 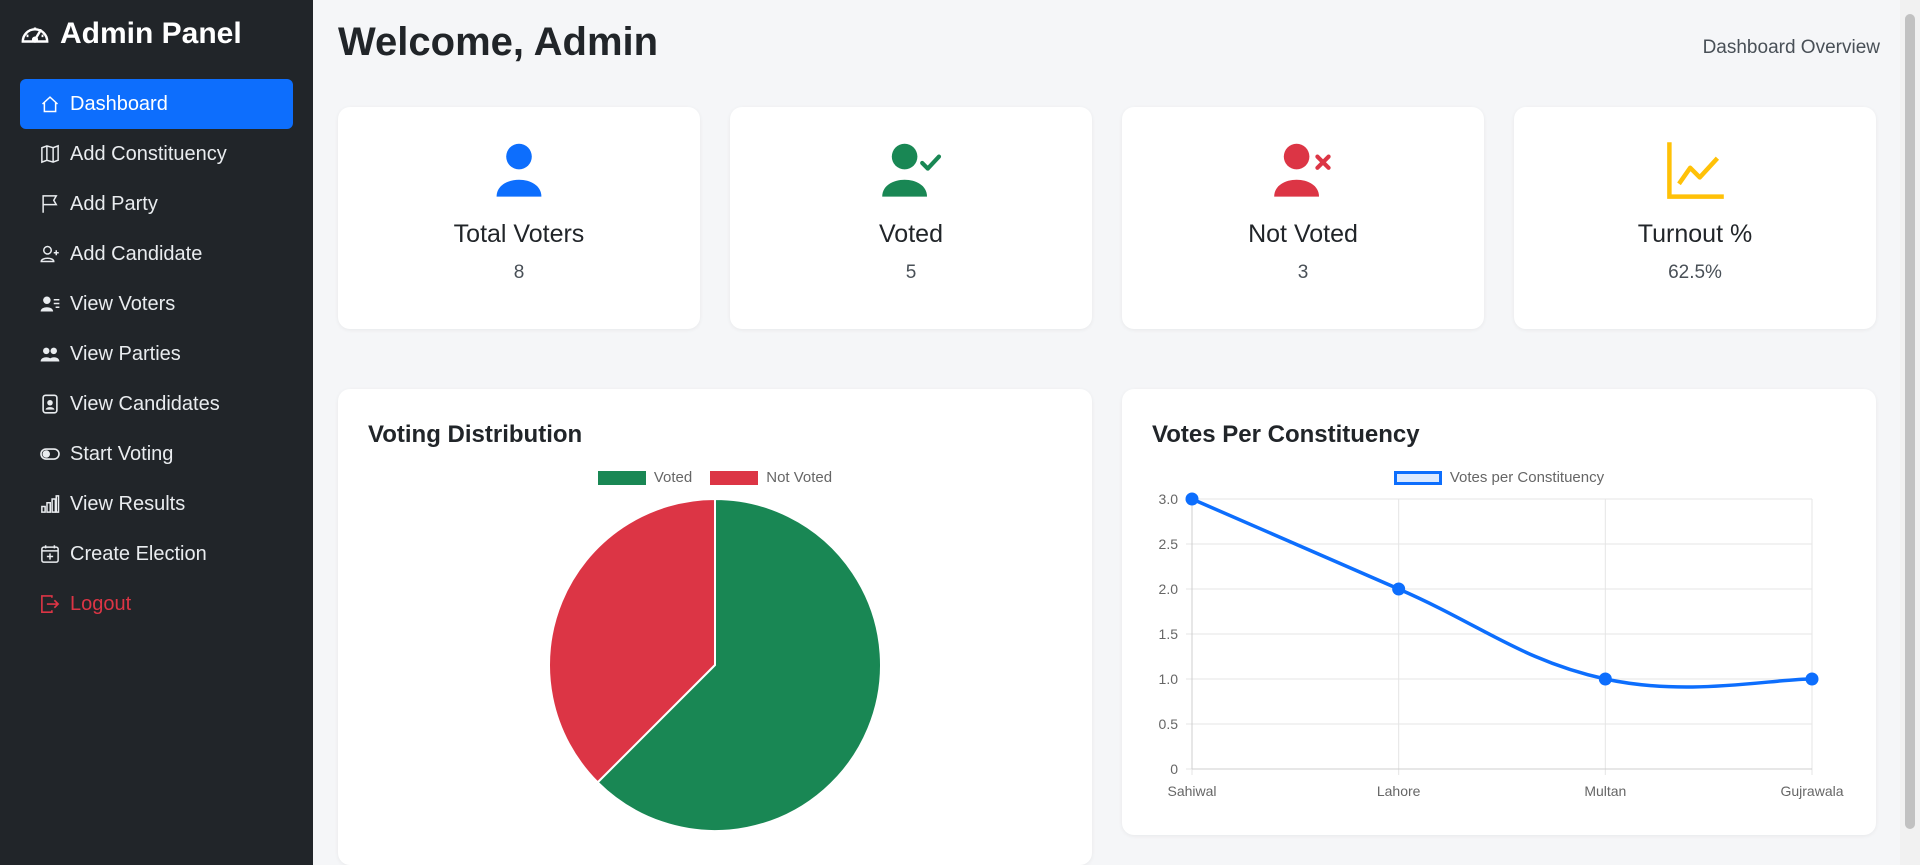 I want to click on bar-chart-icon, so click(x=50, y=504).